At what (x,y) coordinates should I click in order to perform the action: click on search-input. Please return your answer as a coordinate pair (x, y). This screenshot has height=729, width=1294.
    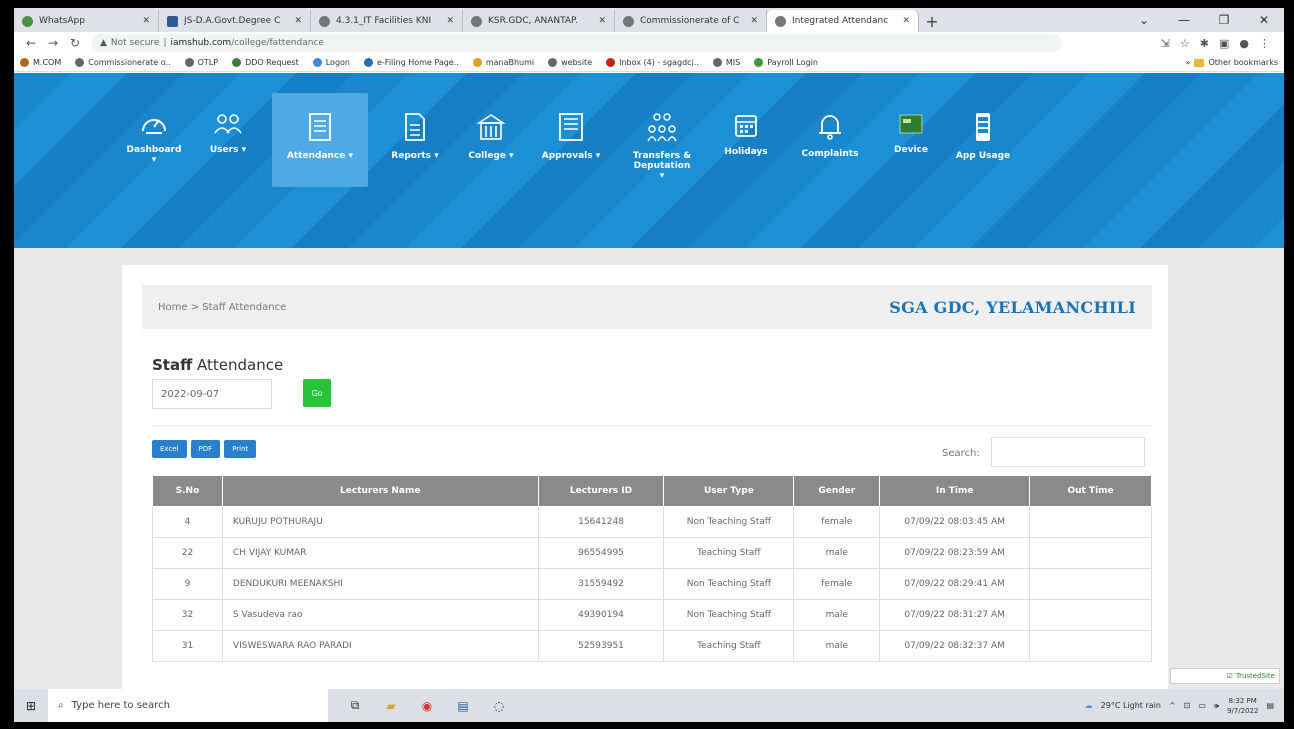
    Looking at the image, I should click on (1068, 452).